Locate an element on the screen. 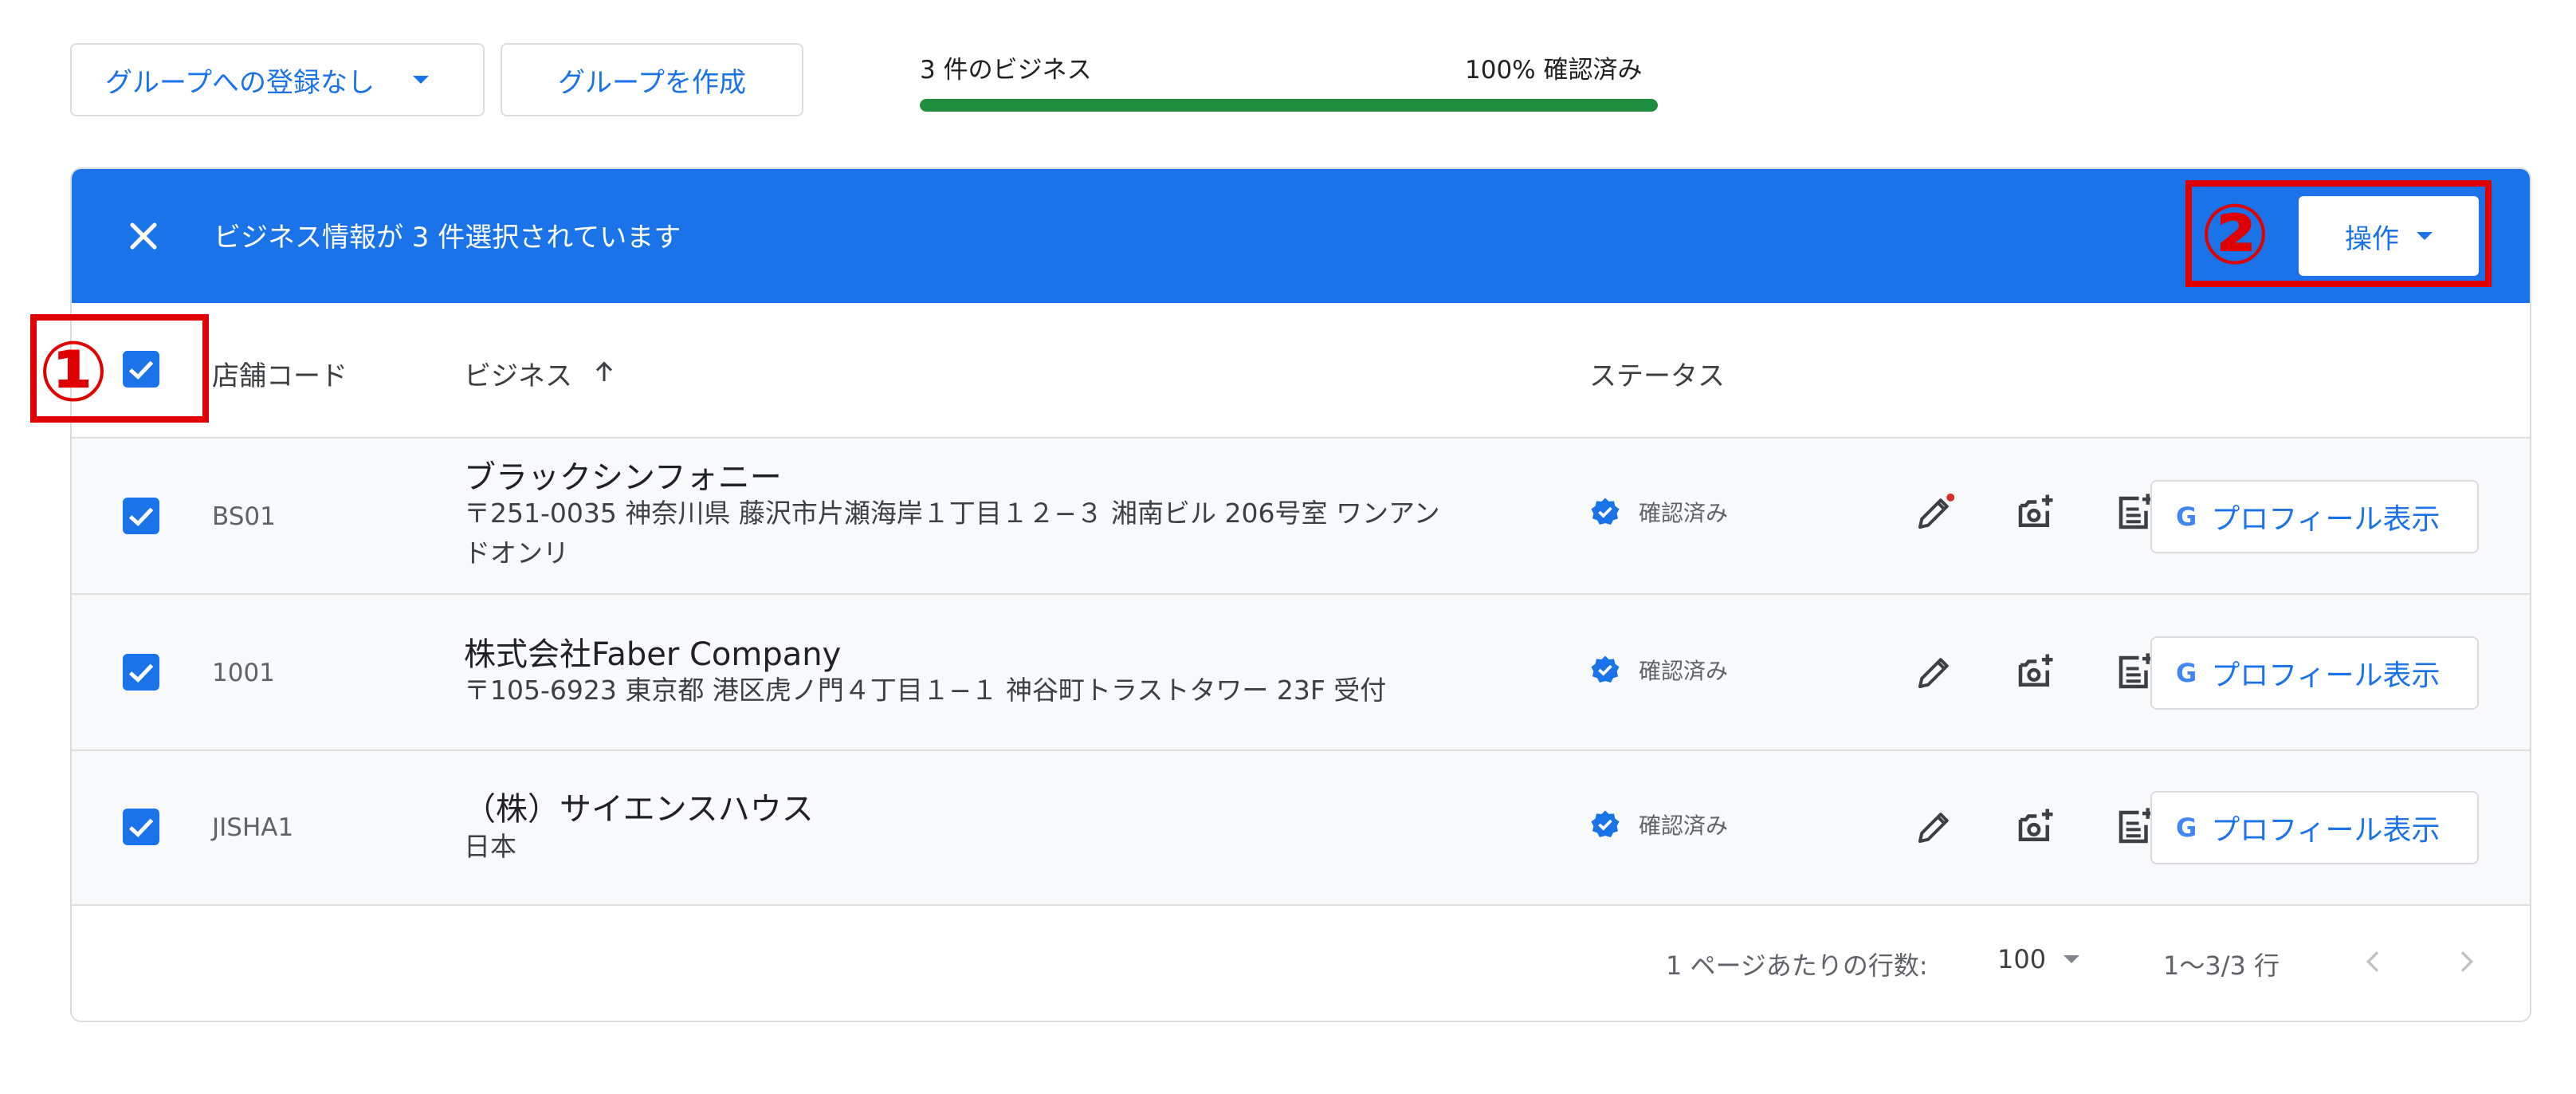  group-filter-dropdown: グループへの登録なし is located at coordinates (277, 80).